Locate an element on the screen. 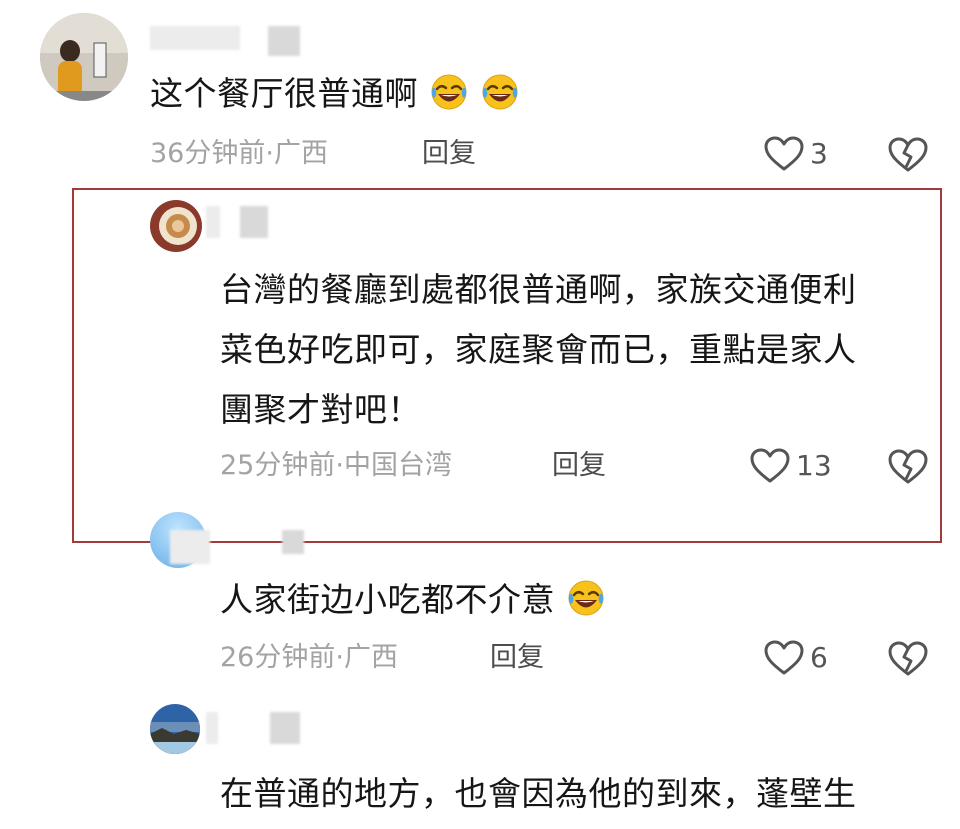 Image resolution: width=960 pixels, height=829 pixels. comment-text-line: 台灣的餐廳到處都很普通啊，家族交通便利 is located at coordinates (538, 289).